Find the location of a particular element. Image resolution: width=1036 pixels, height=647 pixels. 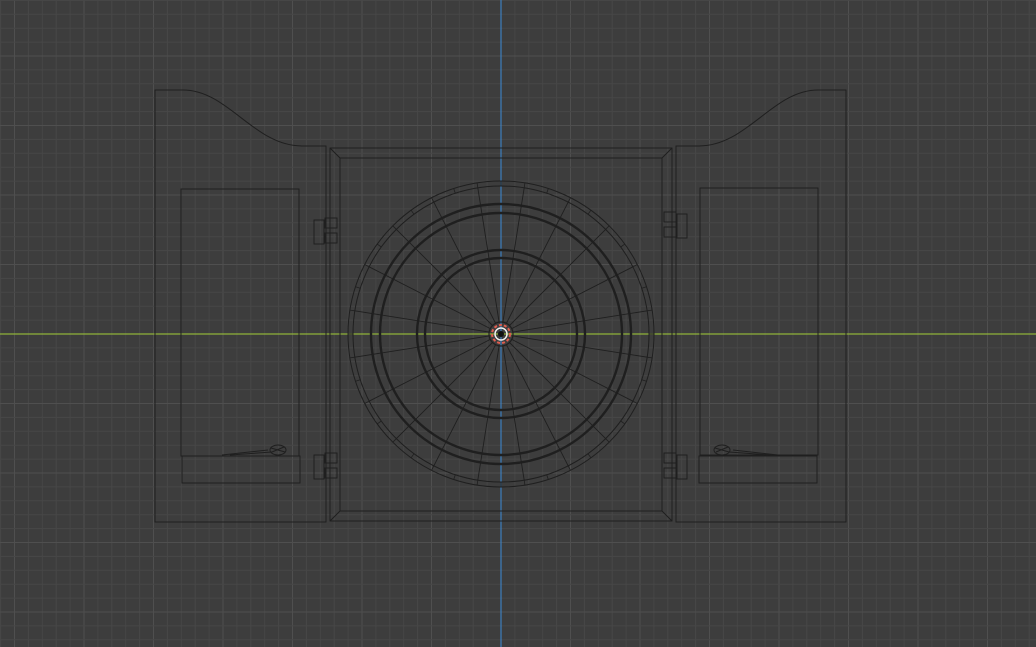

right-door-panel is located at coordinates (759, 321).